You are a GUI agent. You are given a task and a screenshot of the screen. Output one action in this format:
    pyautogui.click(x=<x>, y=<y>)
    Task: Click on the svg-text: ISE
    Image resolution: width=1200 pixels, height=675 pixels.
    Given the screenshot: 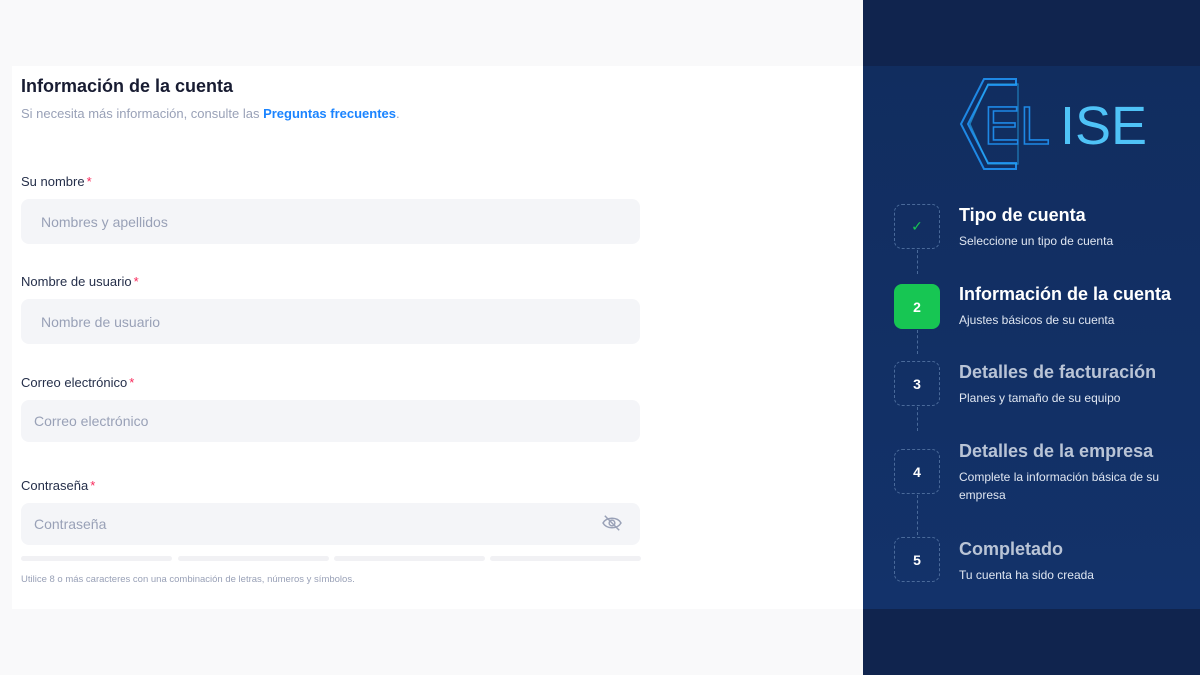 What is the action you would take?
    pyautogui.click(x=1103, y=126)
    